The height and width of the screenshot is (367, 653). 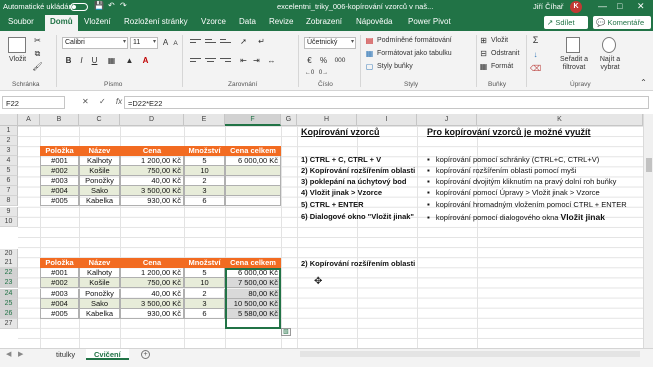 What do you see at coordinates (289, 120) in the screenshot?
I see `column-header-g: G` at bounding box center [289, 120].